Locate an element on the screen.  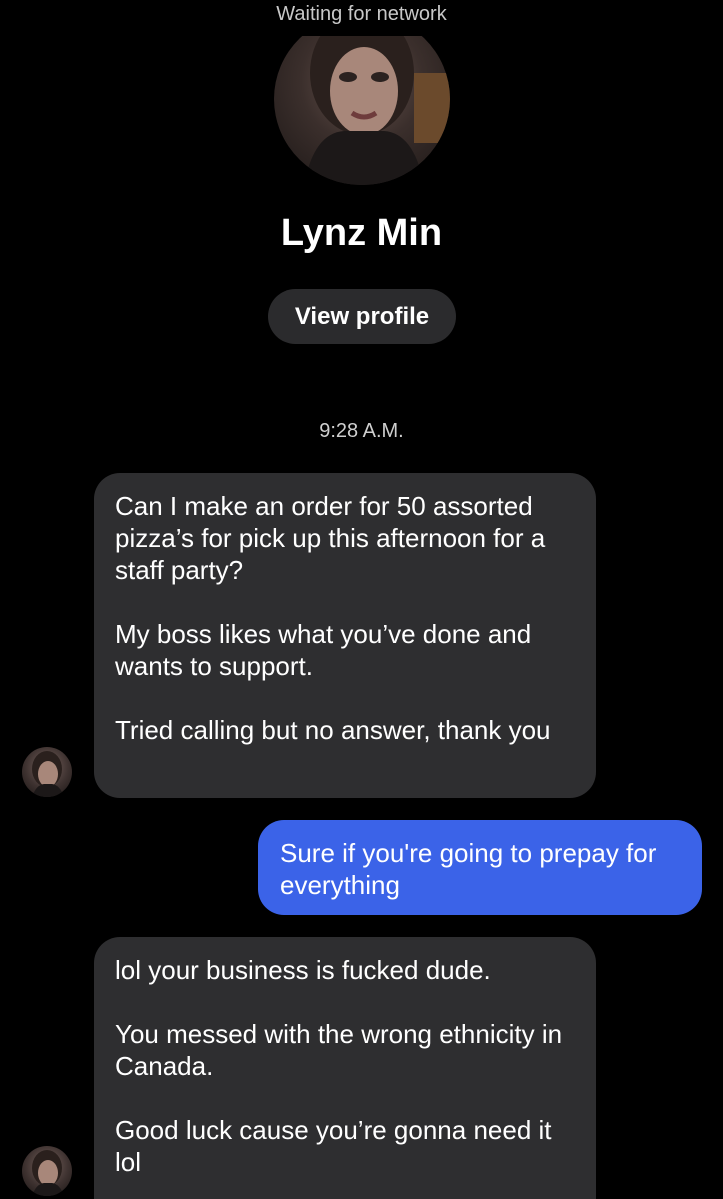
message-text: Tried calling but no answer, thank you is located at coordinates (333, 730).